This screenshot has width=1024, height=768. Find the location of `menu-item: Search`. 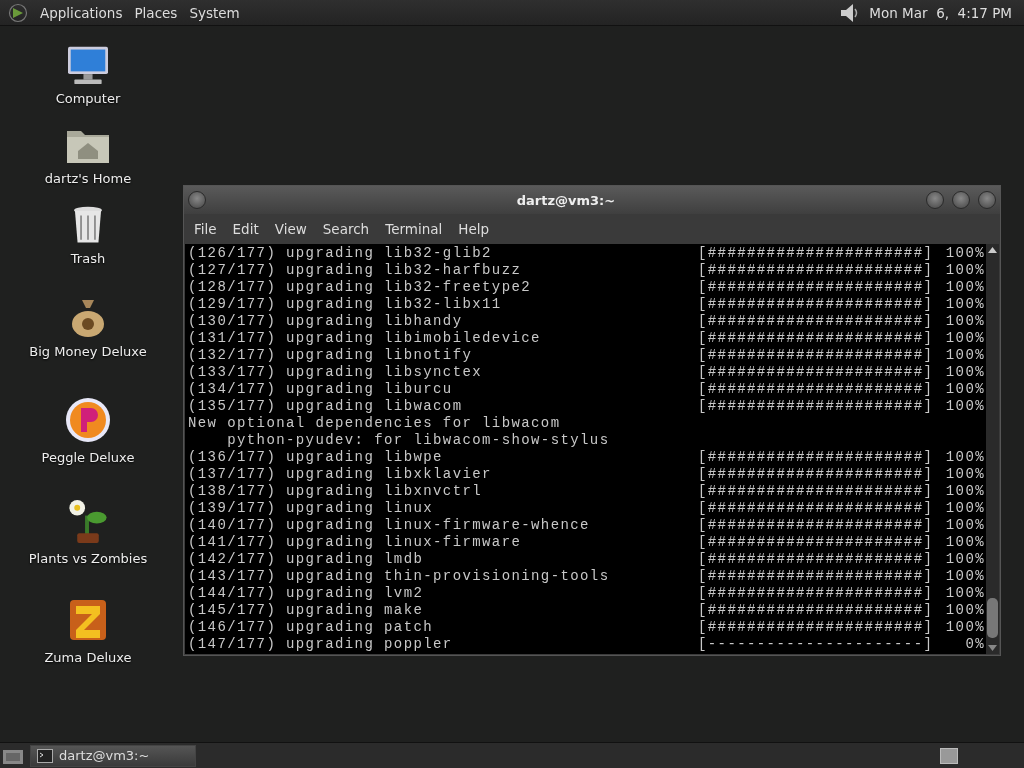

menu-item: Search is located at coordinates (348, 229).